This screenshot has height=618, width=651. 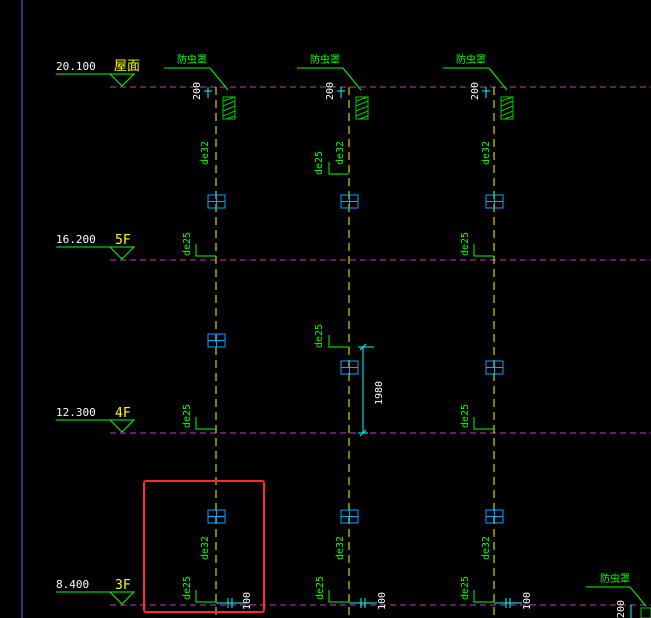 I want to click on riser-4-partial: 防虫罩 200, so click(x=618, y=595).